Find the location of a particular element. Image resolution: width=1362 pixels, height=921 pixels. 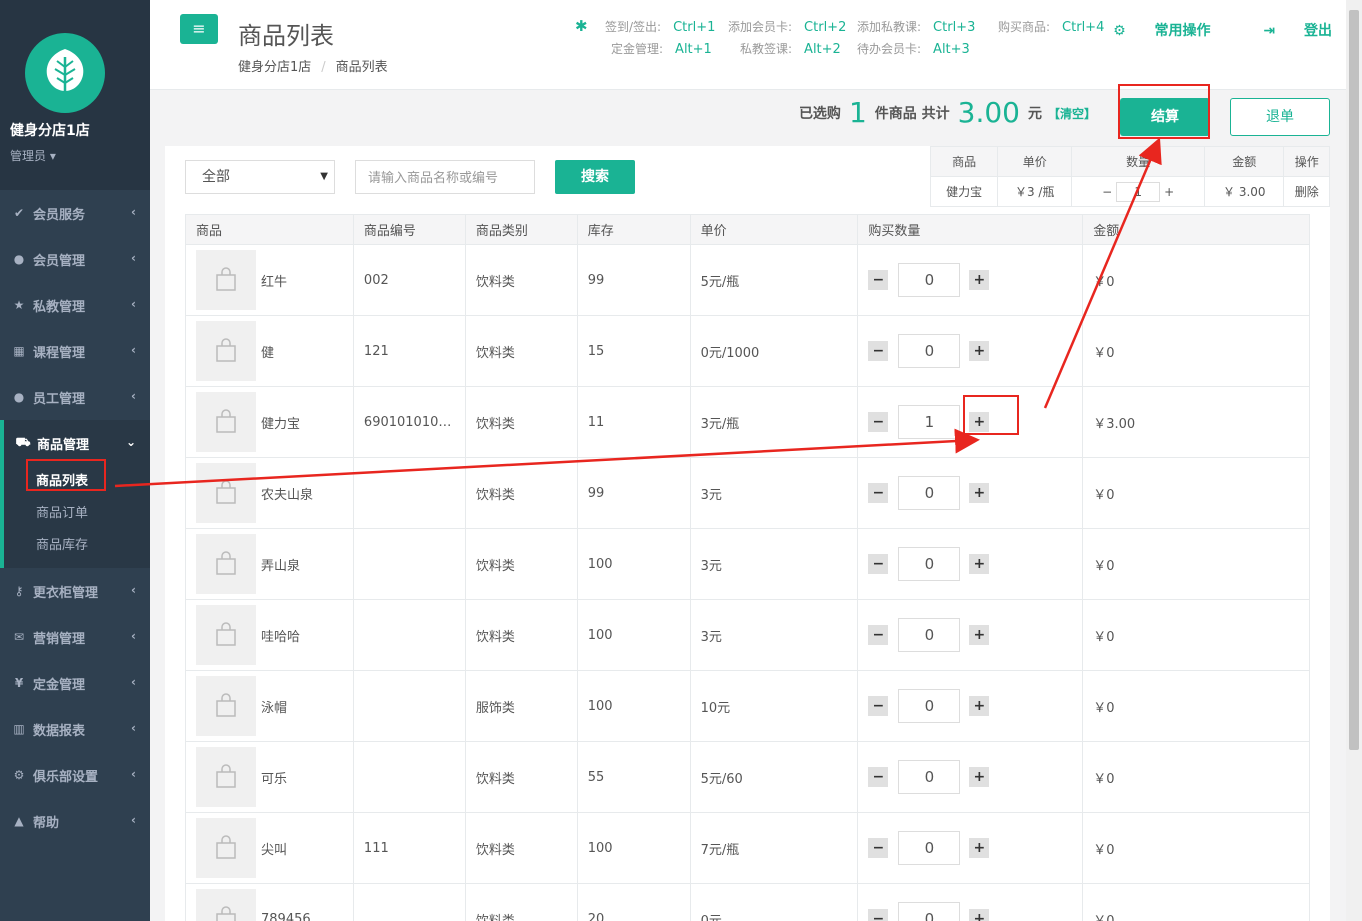

scrollbar-thumb is located at coordinates (1354, 380).